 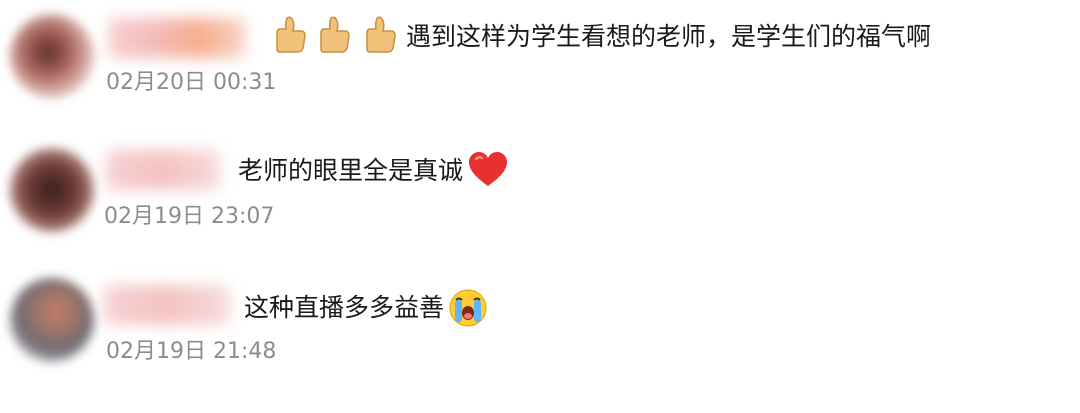 I want to click on comment-time: 02月20日 00:31, so click(x=191, y=82).